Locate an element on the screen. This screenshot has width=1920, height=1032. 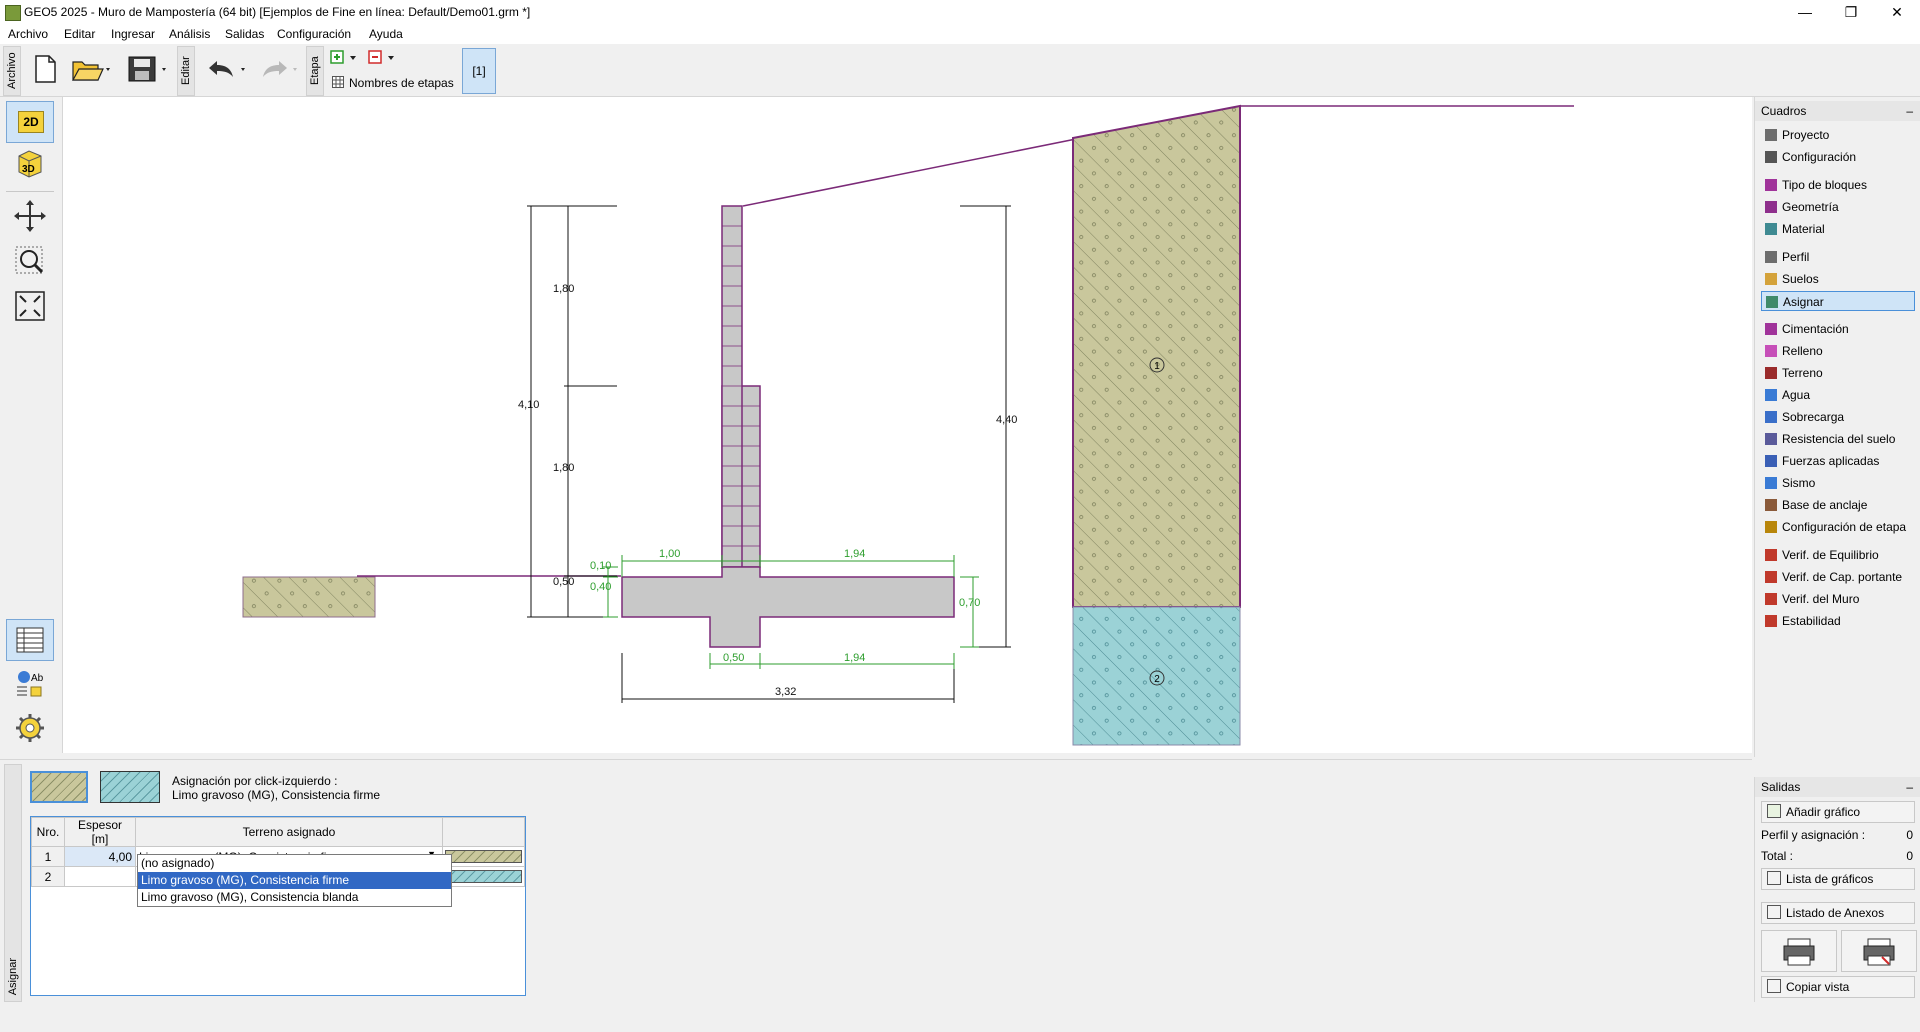
remove-stage-icon is located at coordinates (383, 59).